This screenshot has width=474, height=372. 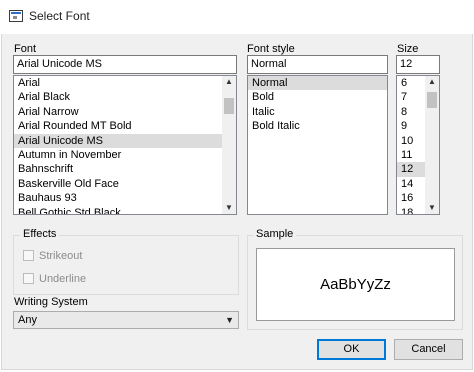 I want to click on font-list-item: Autumn in November, so click(x=118, y=155).